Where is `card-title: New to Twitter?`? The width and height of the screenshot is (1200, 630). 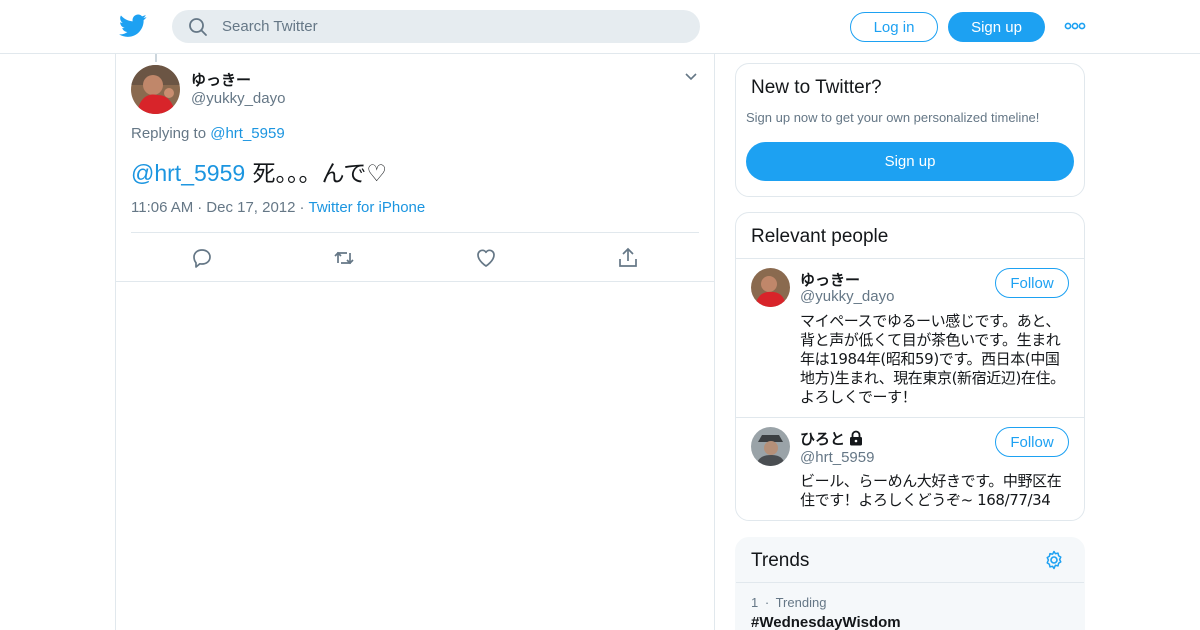
card-title: New to Twitter? is located at coordinates (816, 87).